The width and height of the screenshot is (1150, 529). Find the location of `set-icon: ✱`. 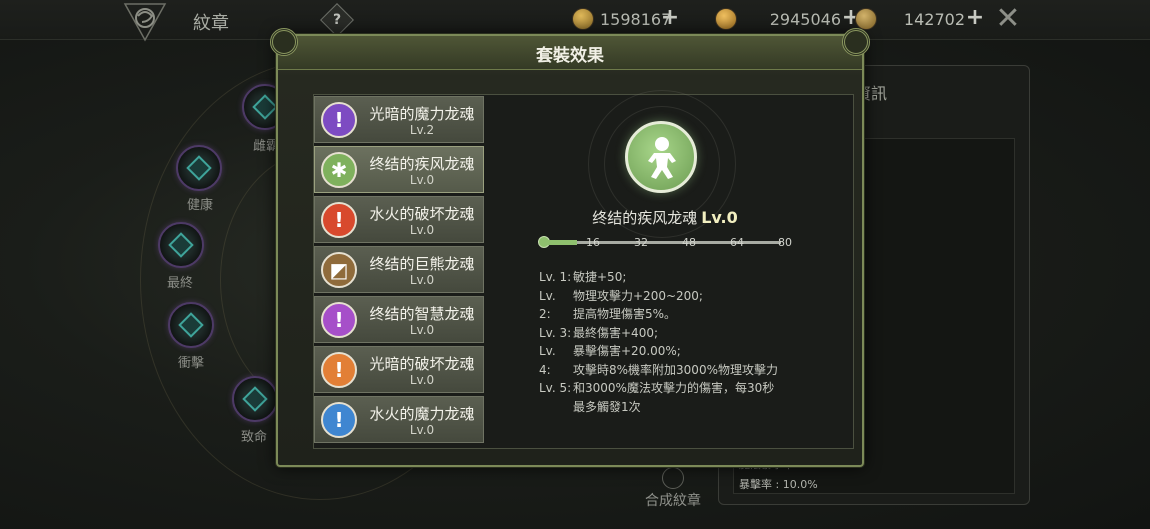

set-icon: ✱ is located at coordinates (339, 170).